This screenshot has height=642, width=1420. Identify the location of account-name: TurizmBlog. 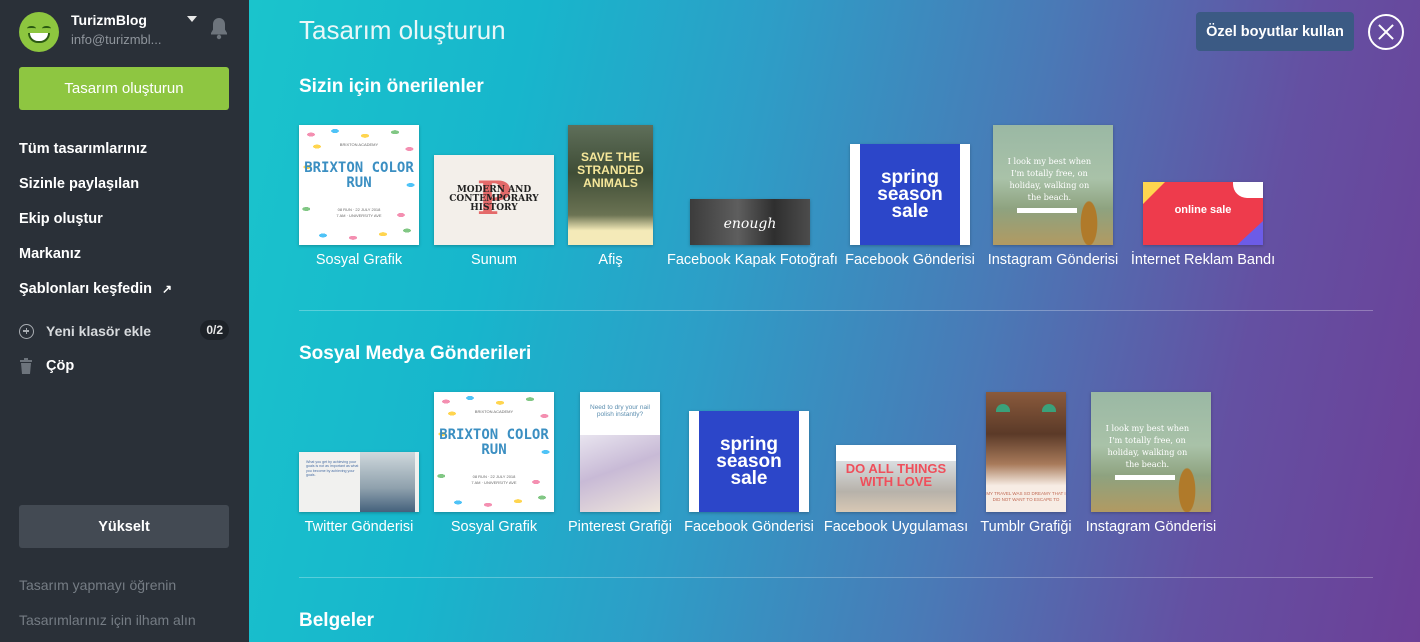
(109, 20).